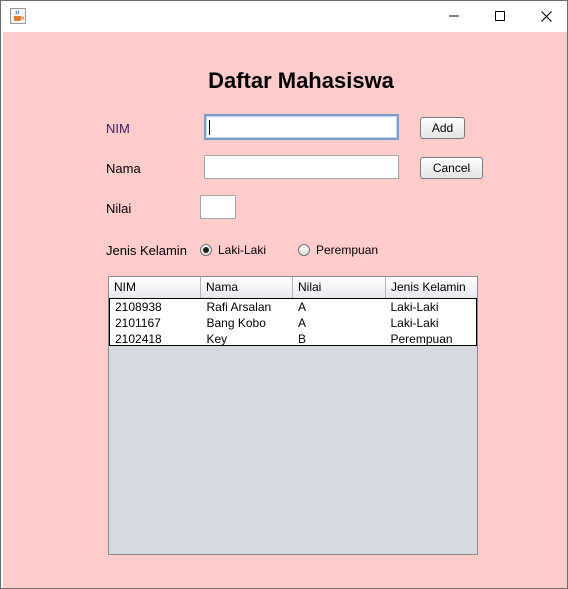 This screenshot has width=568, height=589. What do you see at coordinates (138, 323) in the screenshot?
I see `table-cell: 2101167` at bounding box center [138, 323].